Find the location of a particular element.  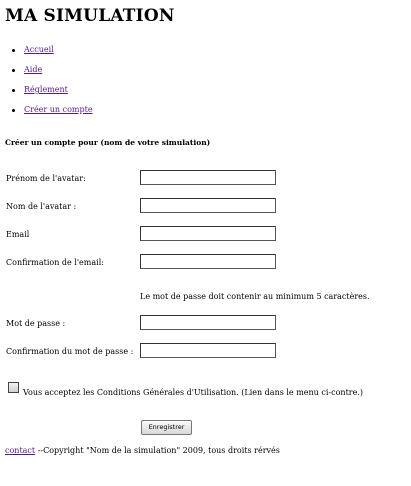

nom-input is located at coordinates (208, 205).